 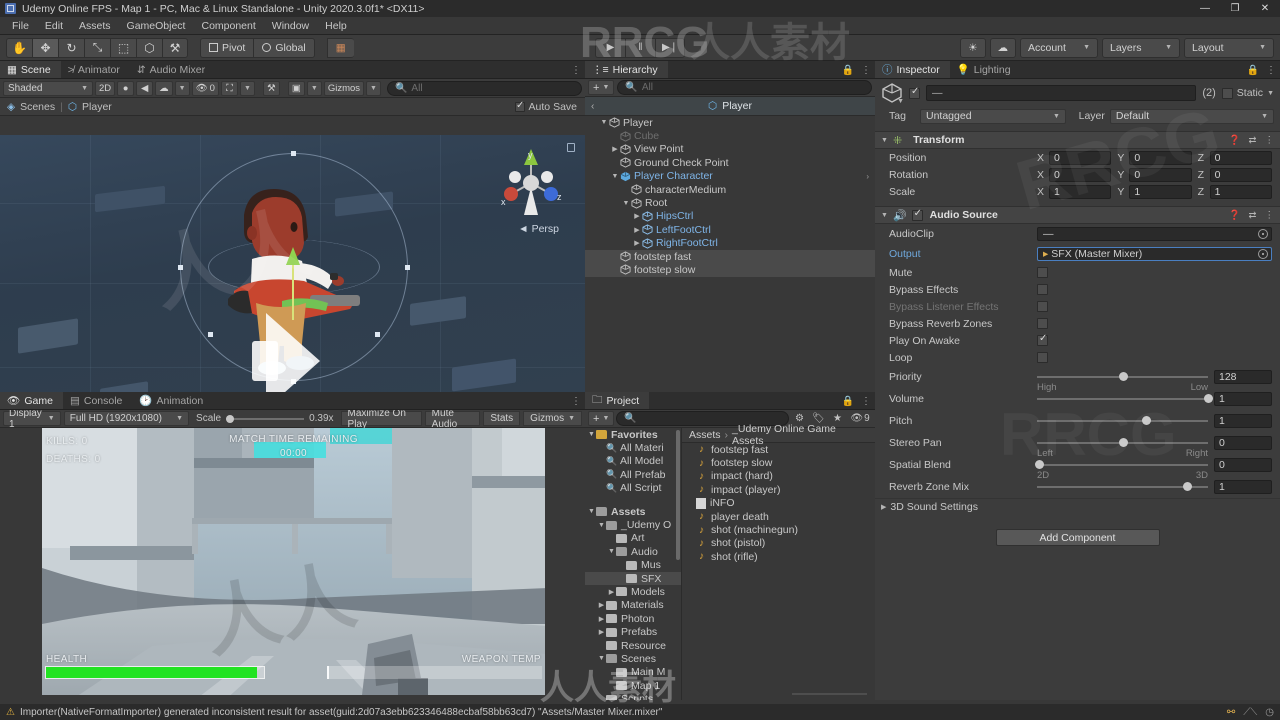 I want to click on scene-projection-label: ◄ Persp, so click(x=538, y=229).